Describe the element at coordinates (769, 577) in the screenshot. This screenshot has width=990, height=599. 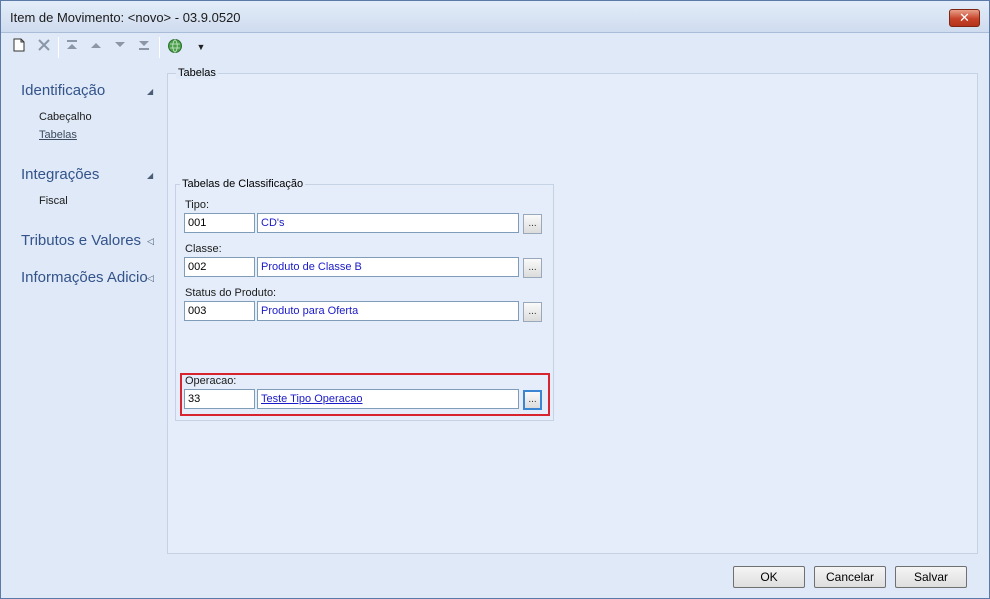
I see `ok-button: OK` at that location.